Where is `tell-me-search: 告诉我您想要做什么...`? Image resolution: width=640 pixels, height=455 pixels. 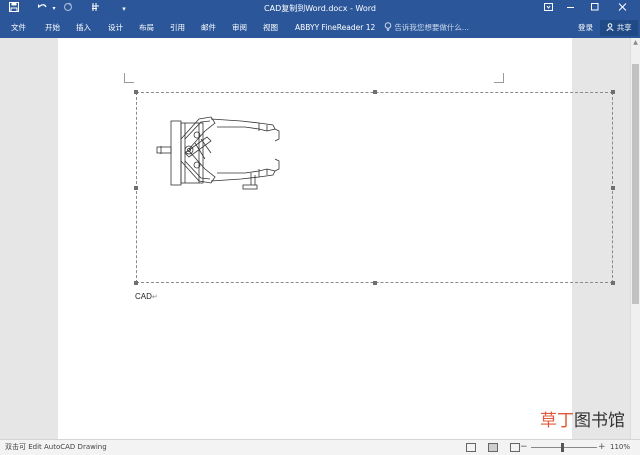
tell-me-search: 告诉我您想要做什么... is located at coordinates (426, 28).